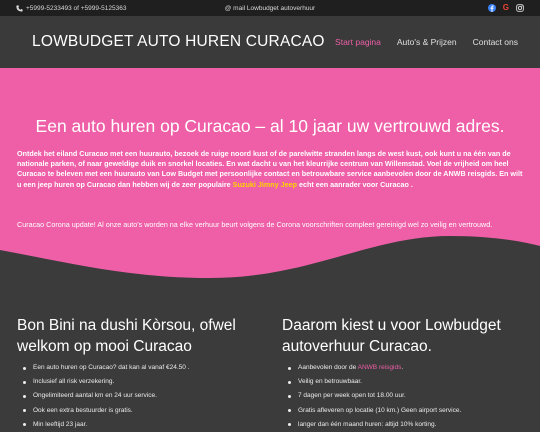  I want to click on phone-numbers: +5999-5233493 of +5999-5125363, so click(76, 8).